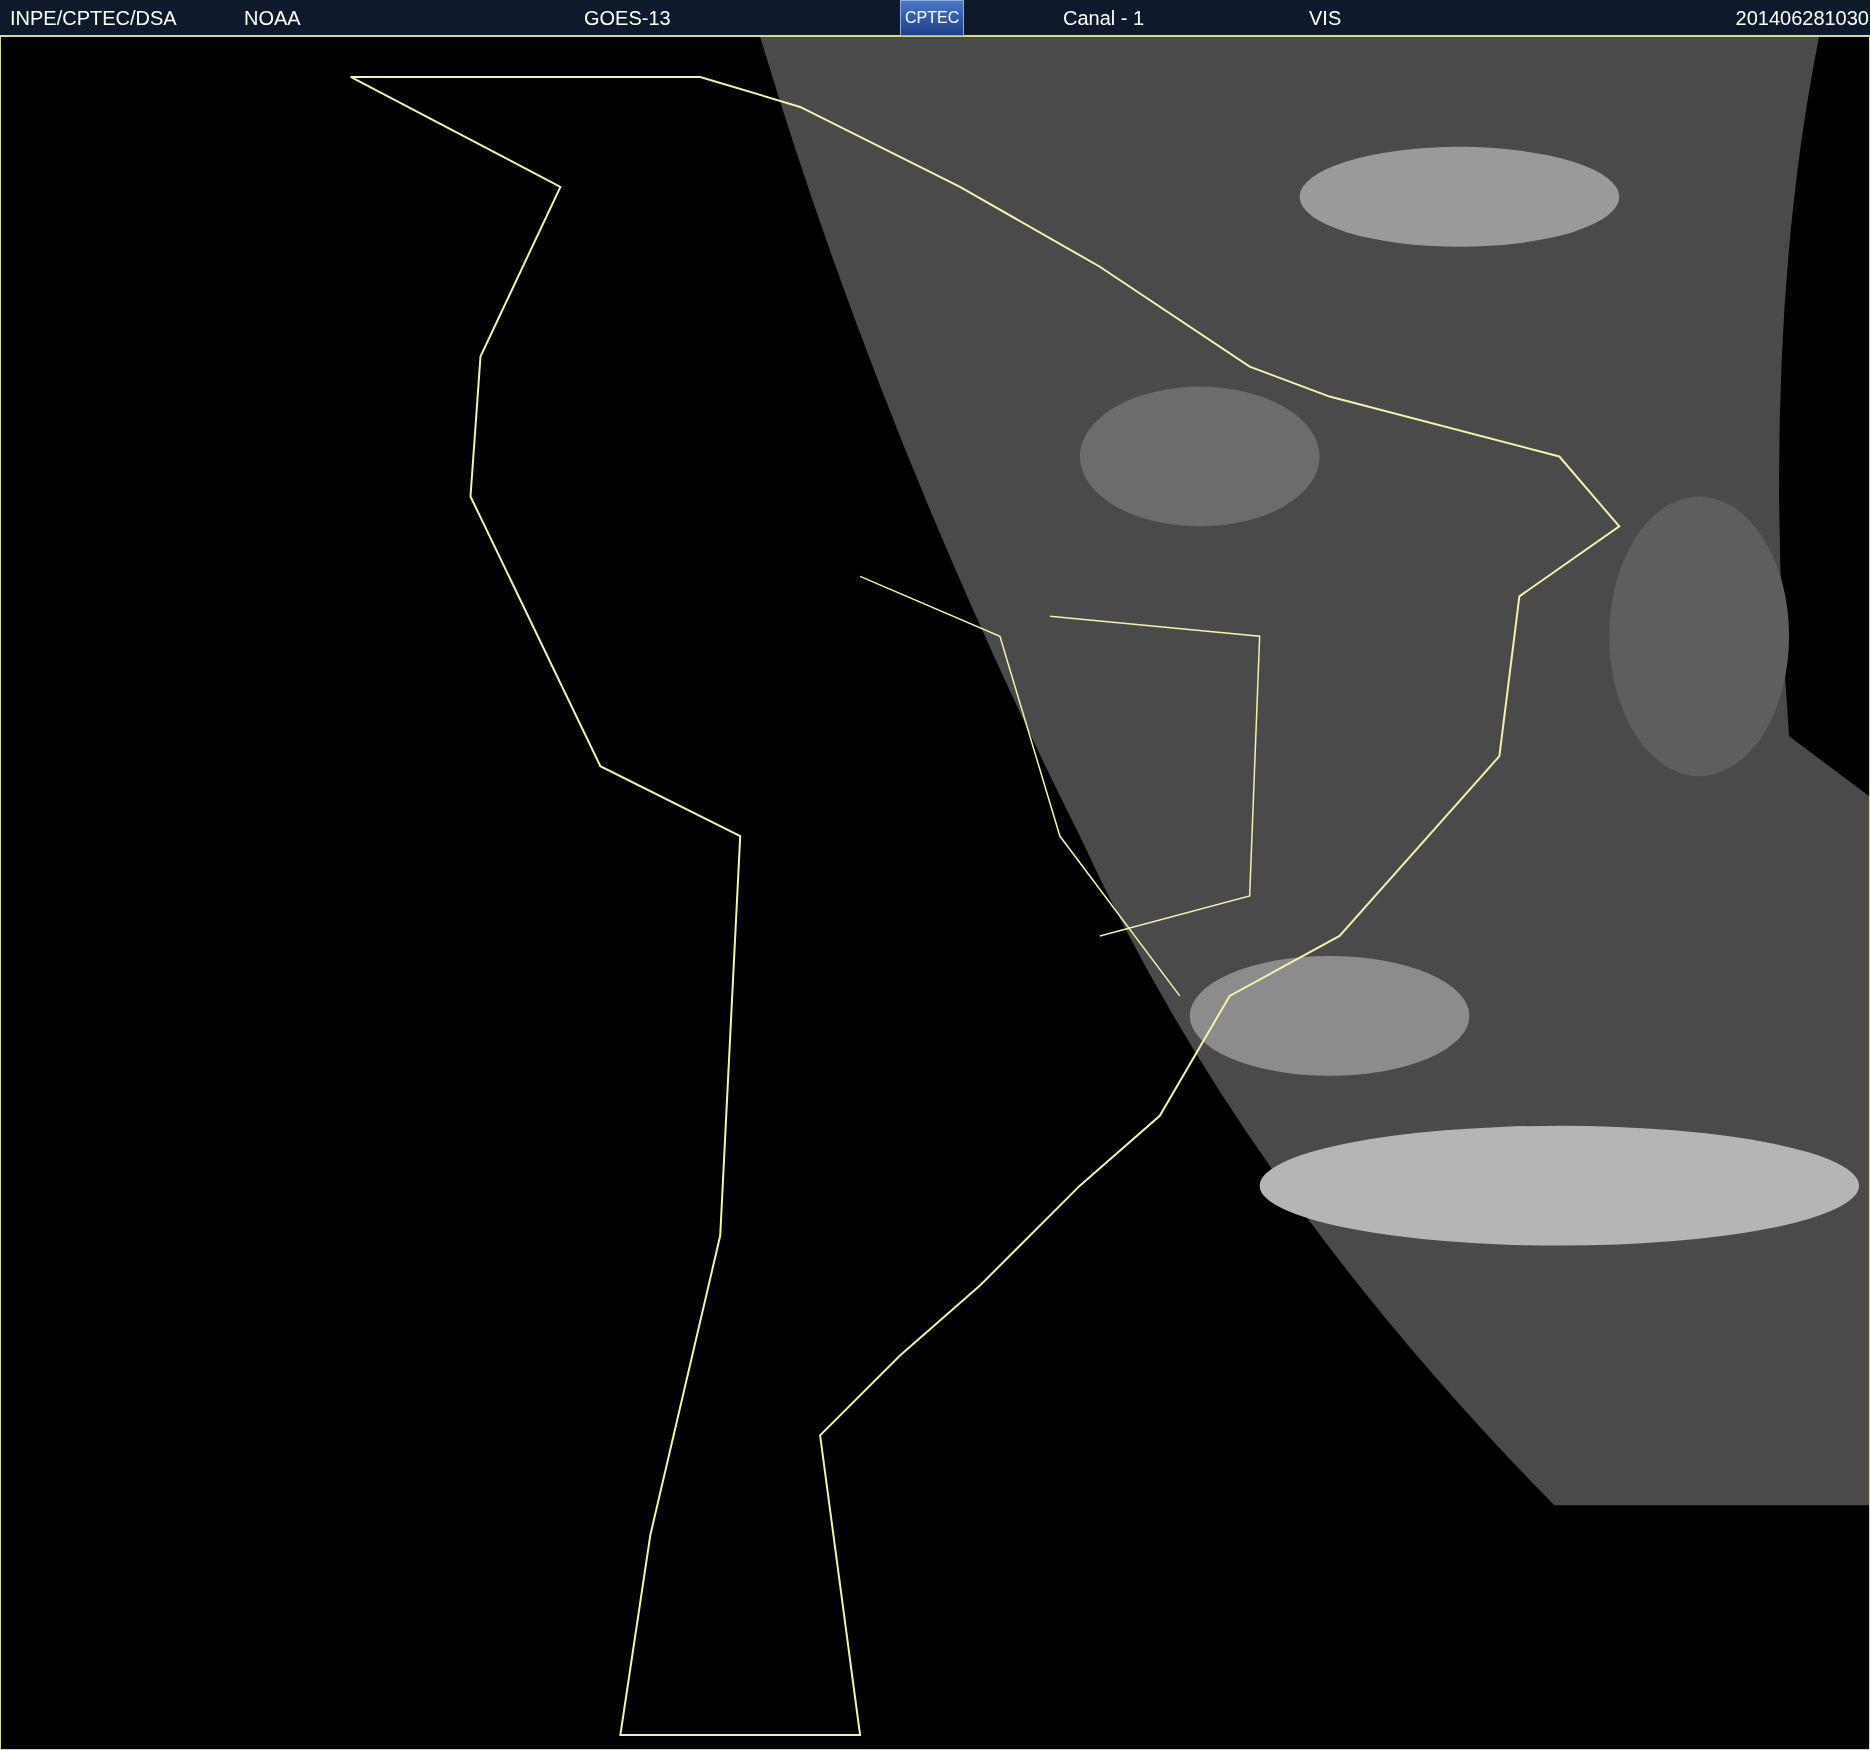 Image resolution: width=1870 pixels, height=1750 pixels. I want to click on header-label: GOES-13, so click(627, 17).